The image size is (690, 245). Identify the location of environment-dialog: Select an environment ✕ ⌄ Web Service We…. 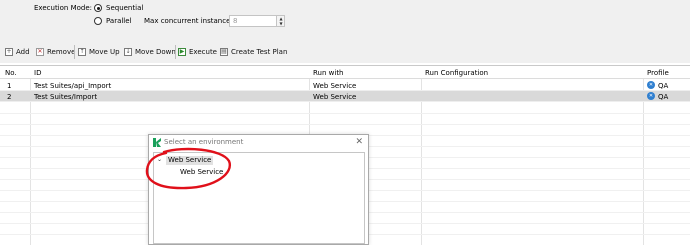
(258, 189).